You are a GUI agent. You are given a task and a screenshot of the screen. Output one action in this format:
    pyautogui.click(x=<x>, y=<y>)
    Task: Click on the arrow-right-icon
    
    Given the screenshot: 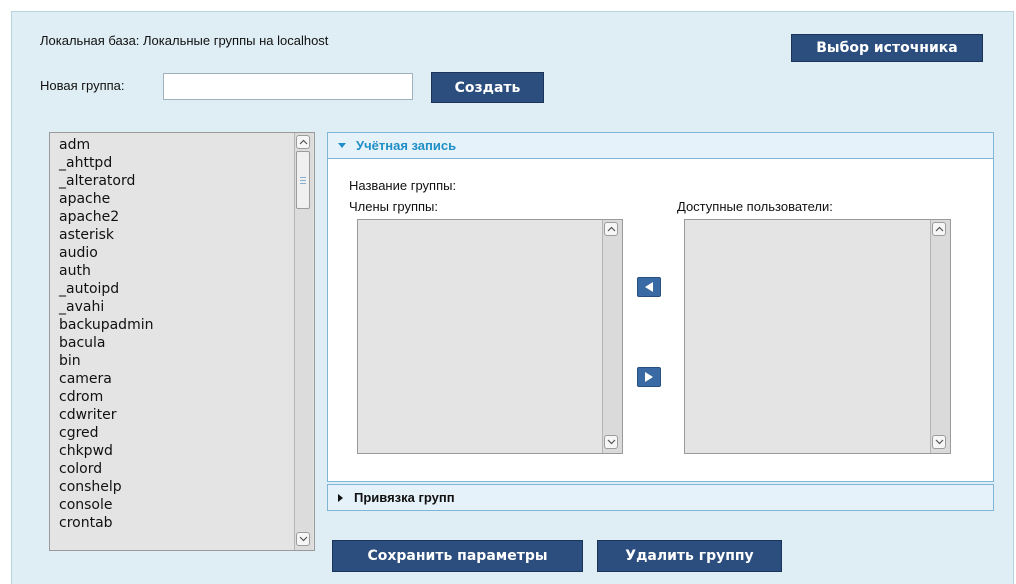 What is the action you would take?
    pyautogui.click(x=649, y=377)
    